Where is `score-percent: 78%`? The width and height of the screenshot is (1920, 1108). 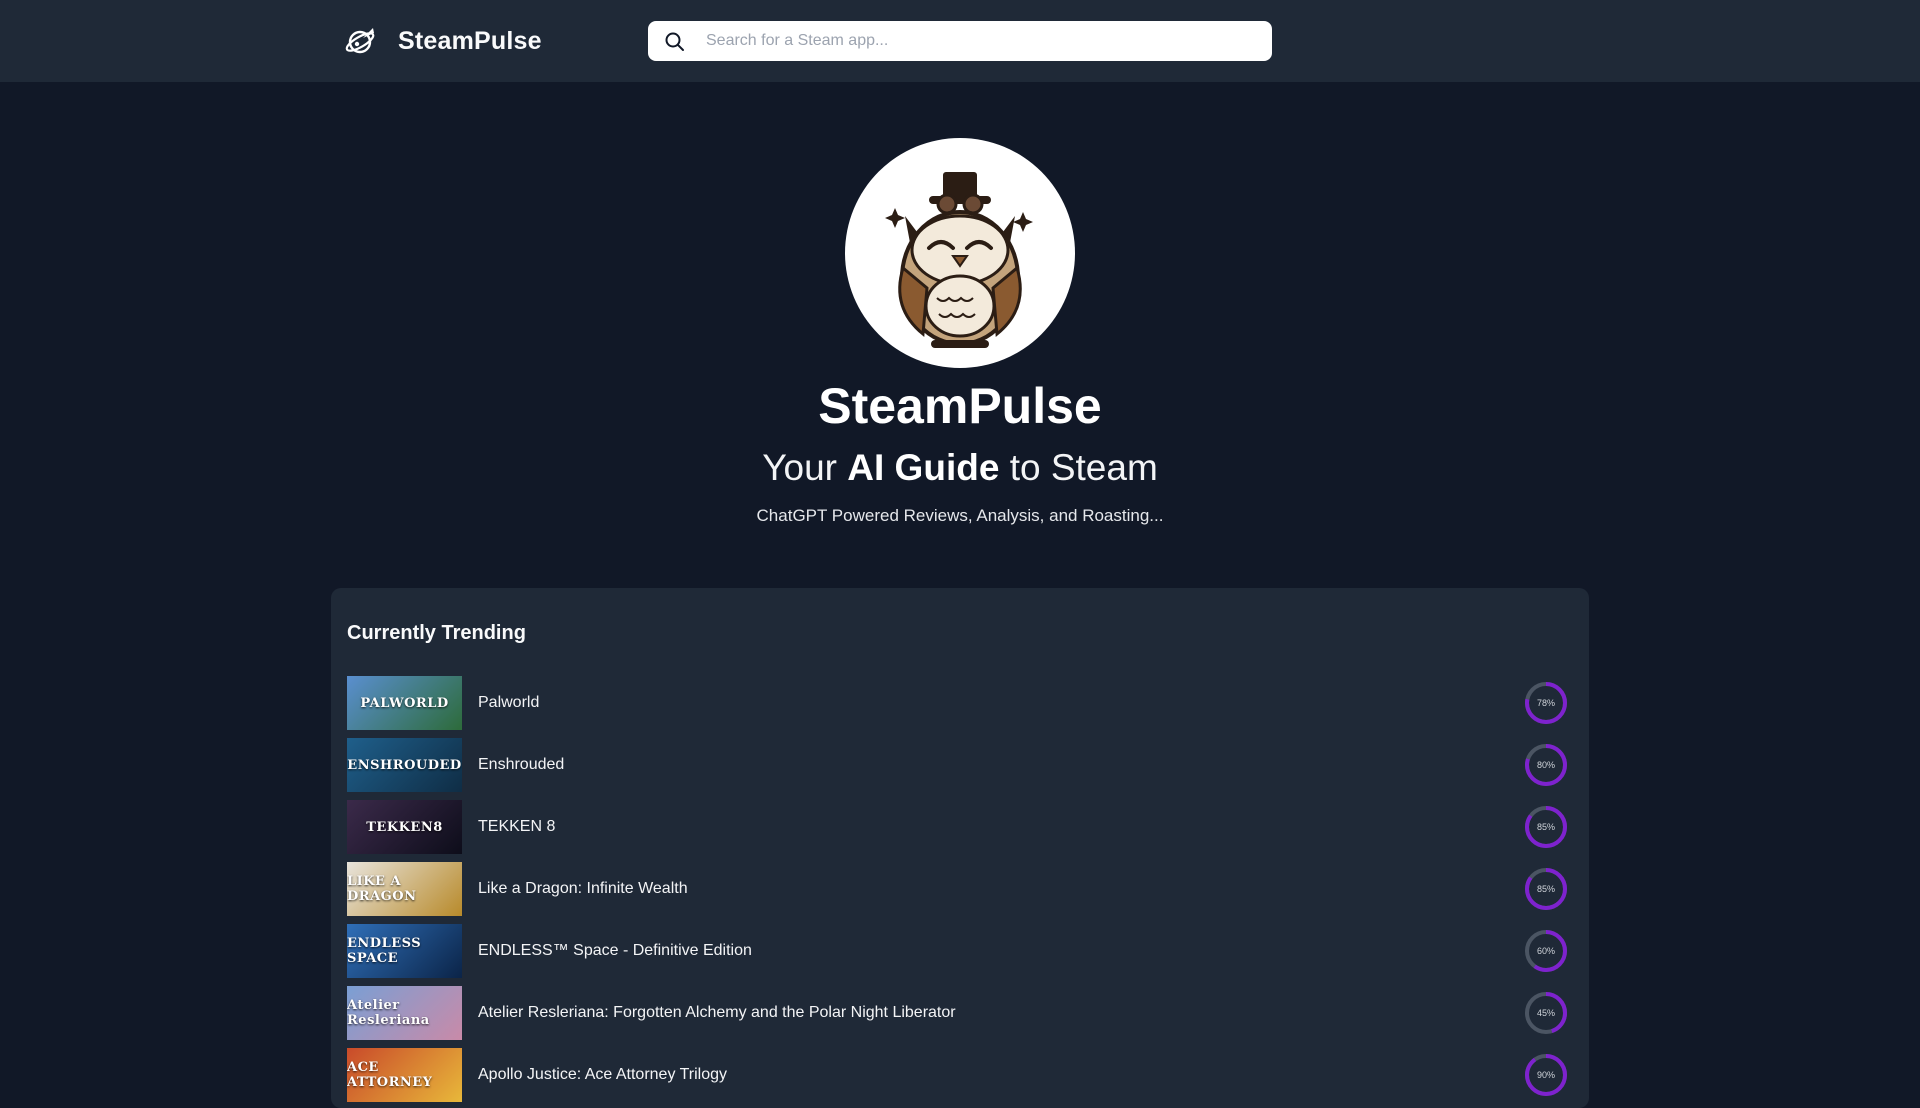 score-percent: 78% is located at coordinates (1545, 703).